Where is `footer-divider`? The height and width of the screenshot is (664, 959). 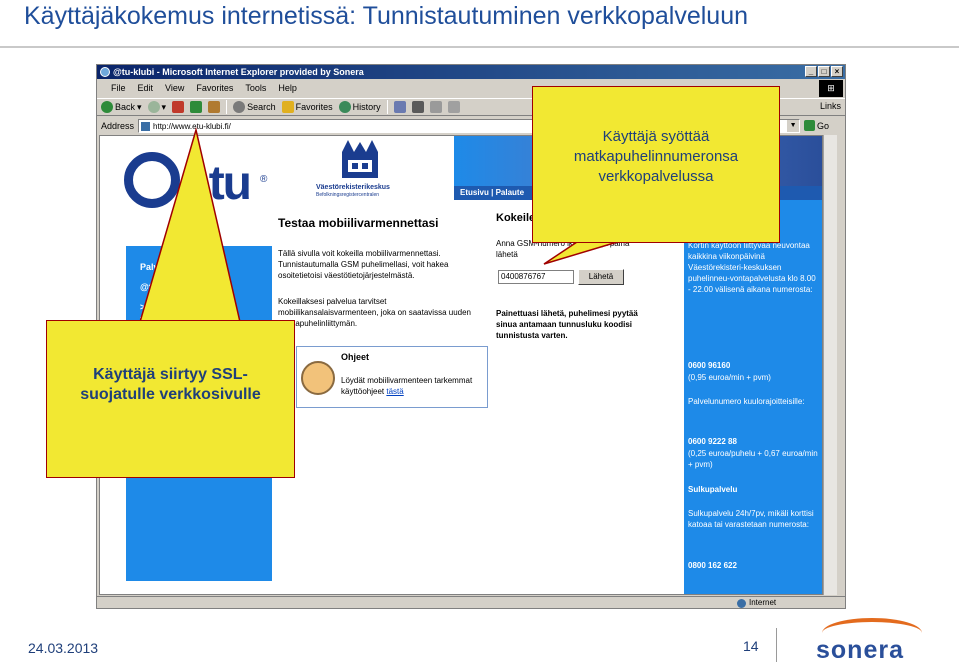 footer-divider is located at coordinates (776, 645).